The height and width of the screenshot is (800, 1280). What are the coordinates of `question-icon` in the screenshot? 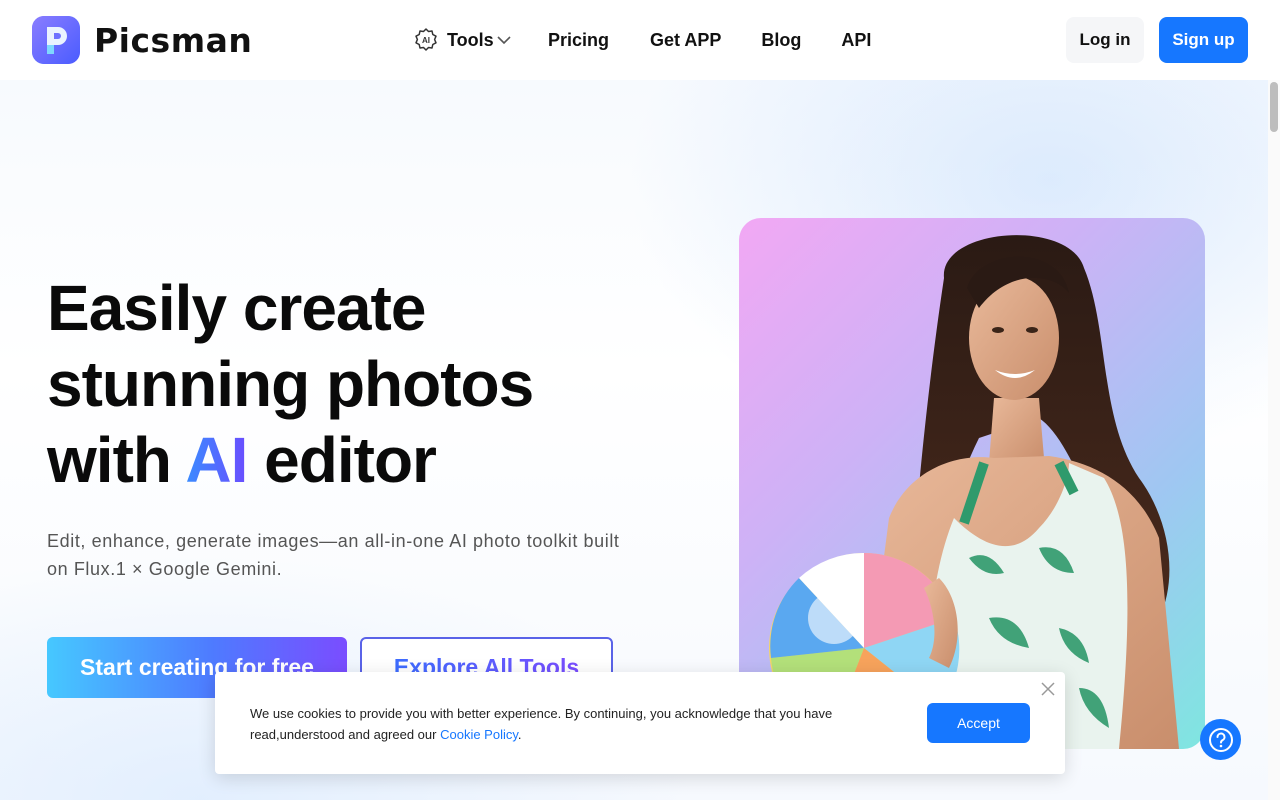 It's located at (1220, 739).